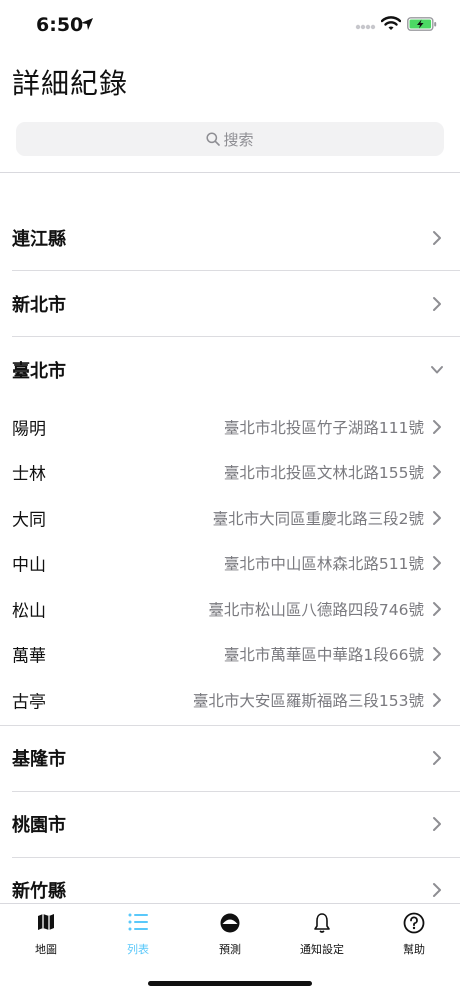  Describe the element at coordinates (308, 700) in the screenshot. I see `station-address: 臺北市大安區羅斯福路三段153號` at that location.